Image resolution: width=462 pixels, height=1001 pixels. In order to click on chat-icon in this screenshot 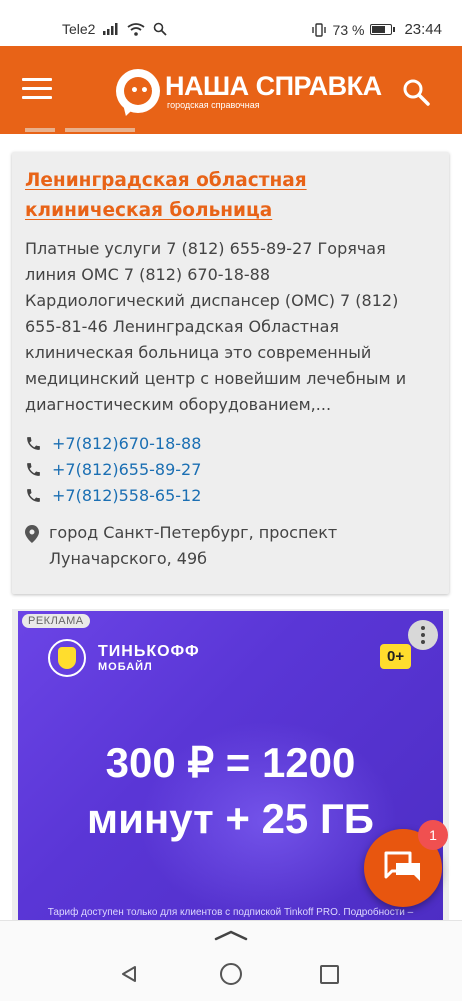, I will do `click(402, 866)`.